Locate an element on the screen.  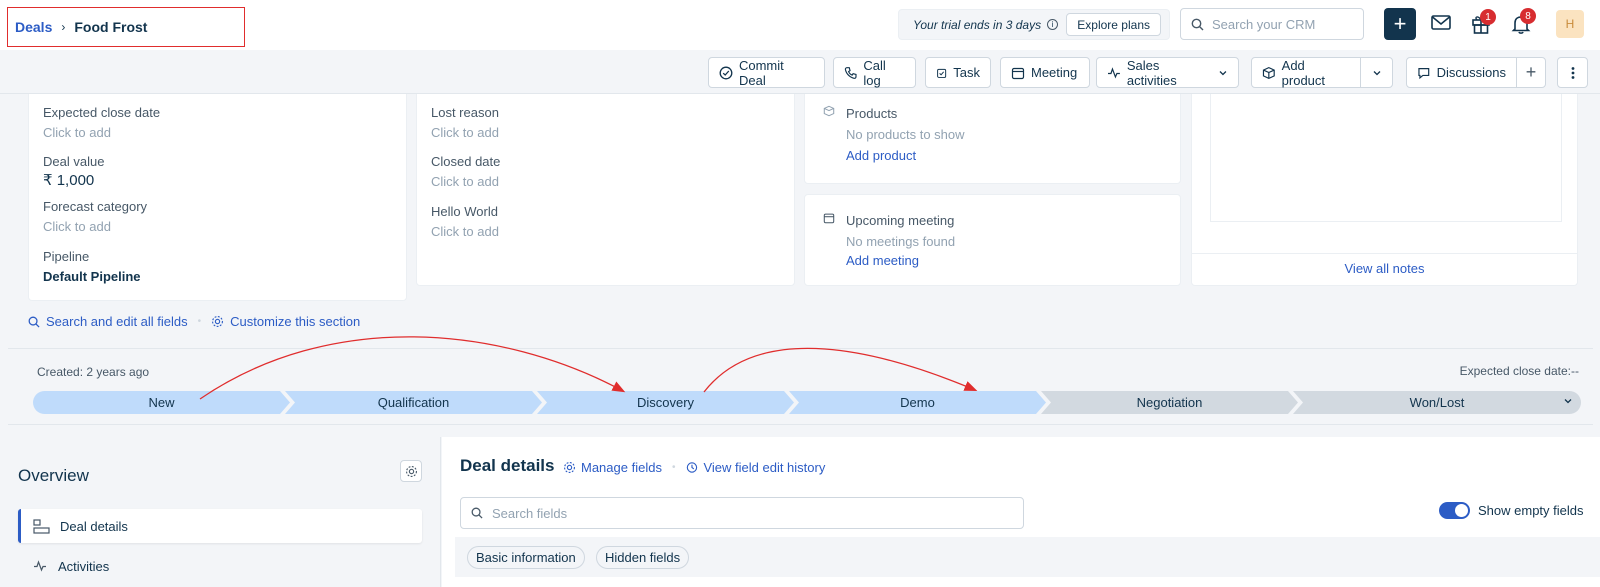
activities-nav-label: Activities is located at coordinates (84, 566).